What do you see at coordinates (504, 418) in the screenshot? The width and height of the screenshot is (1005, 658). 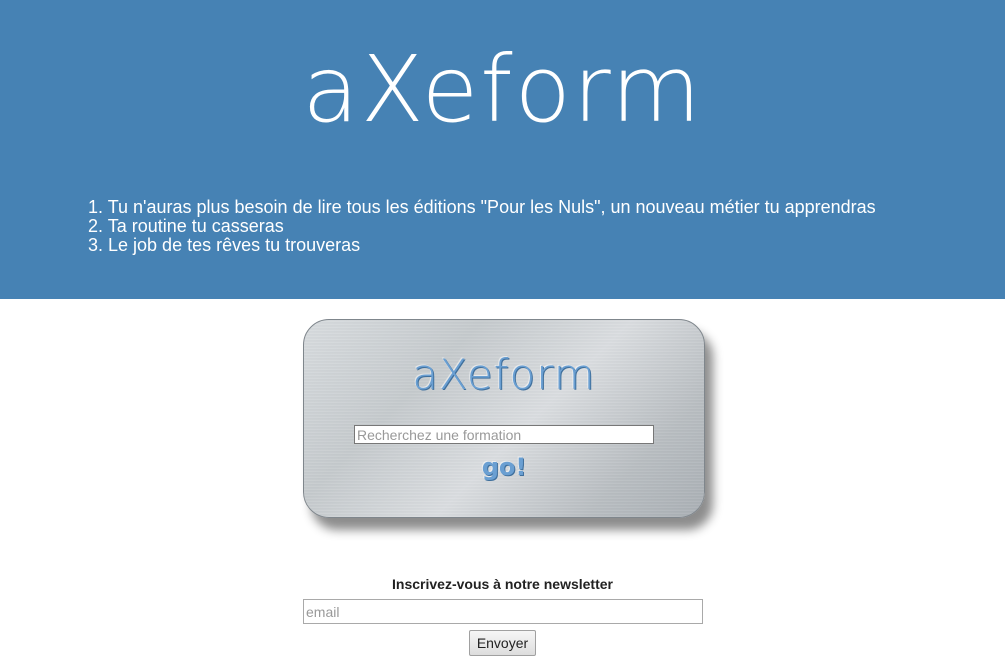 I see `search-card: aXeform go!` at bounding box center [504, 418].